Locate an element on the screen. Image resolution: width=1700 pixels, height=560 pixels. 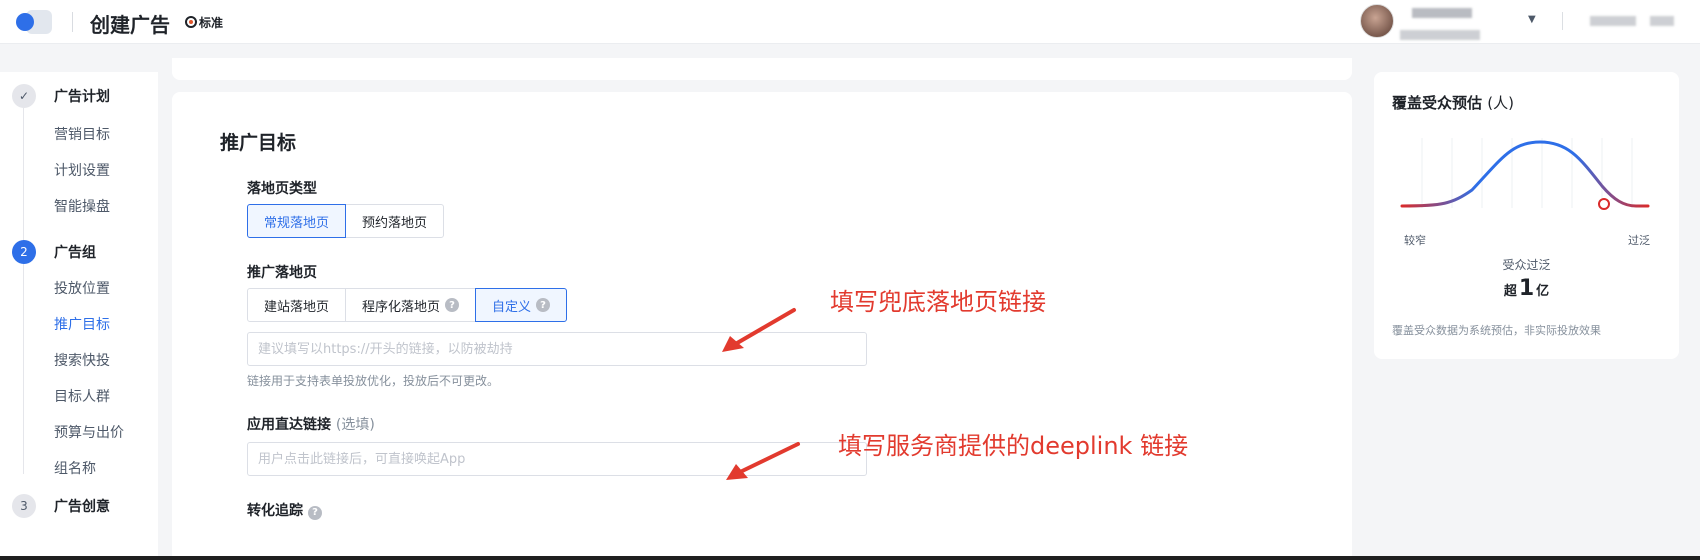
mode-badge-label: 标准 is located at coordinates (211, 22).